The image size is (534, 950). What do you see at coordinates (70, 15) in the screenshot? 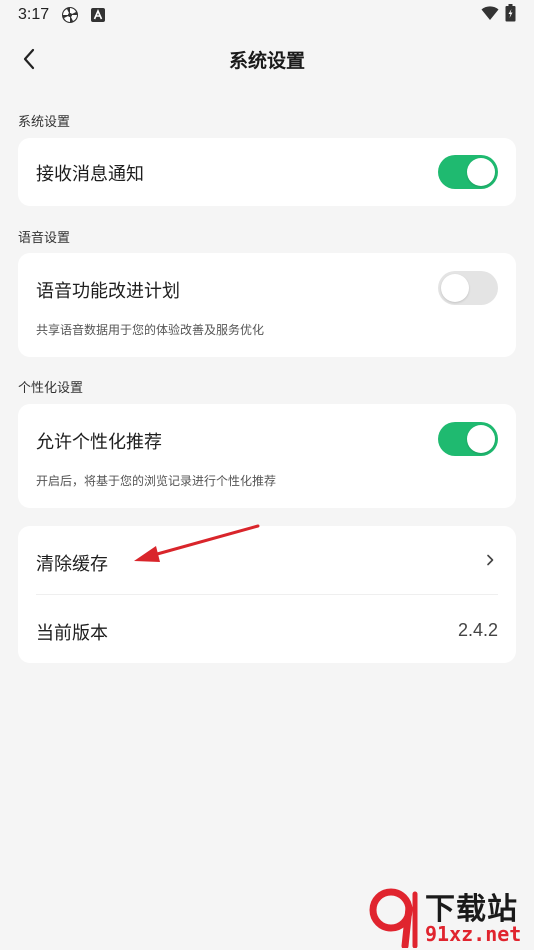
I see `pinwheel-icon` at bounding box center [70, 15].